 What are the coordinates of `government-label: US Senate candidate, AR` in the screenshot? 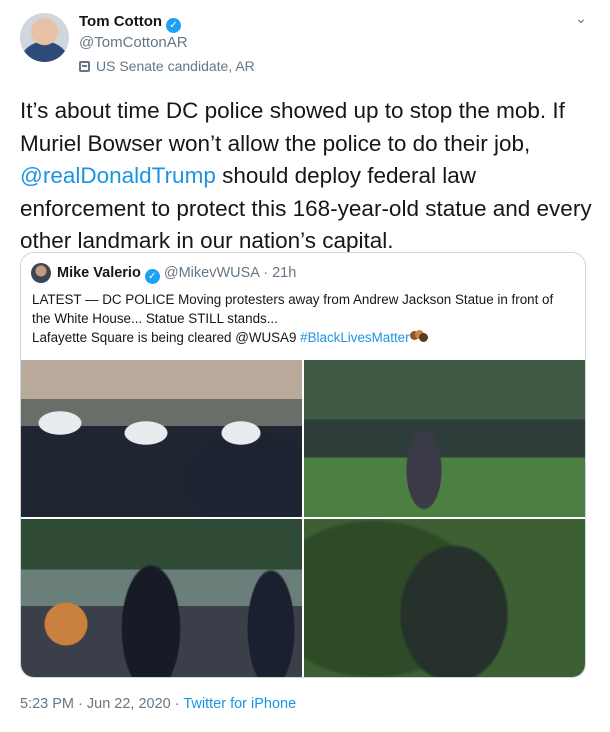 It's located at (167, 66).